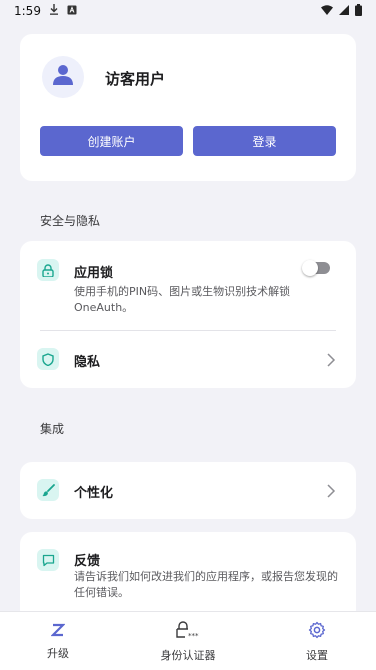 The width and height of the screenshot is (376, 670). Describe the element at coordinates (58, 653) in the screenshot. I see `nav-upgrade-label: 升级` at that location.